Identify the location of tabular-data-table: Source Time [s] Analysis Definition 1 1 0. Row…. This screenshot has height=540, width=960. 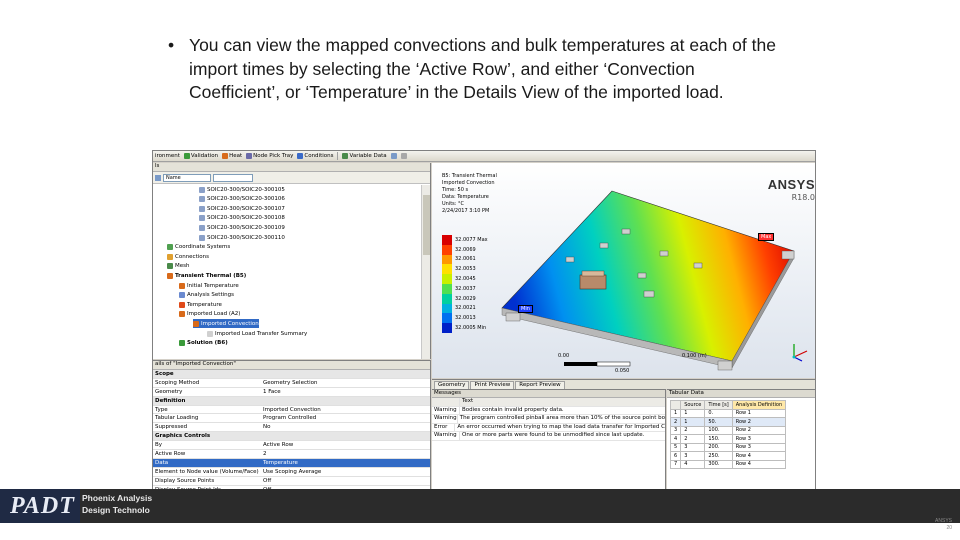
(728, 434).